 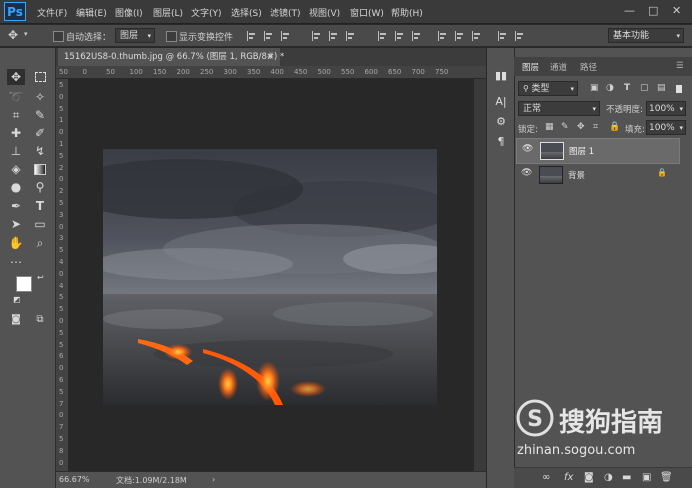 What do you see at coordinates (324, 12) in the screenshot?
I see `menu-view: 视图(V)` at bounding box center [324, 12].